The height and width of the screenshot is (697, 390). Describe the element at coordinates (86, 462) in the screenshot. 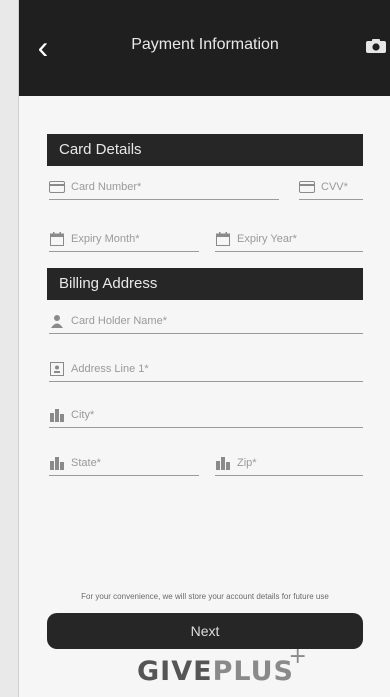

I see `state-placeholder: State*` at that location.